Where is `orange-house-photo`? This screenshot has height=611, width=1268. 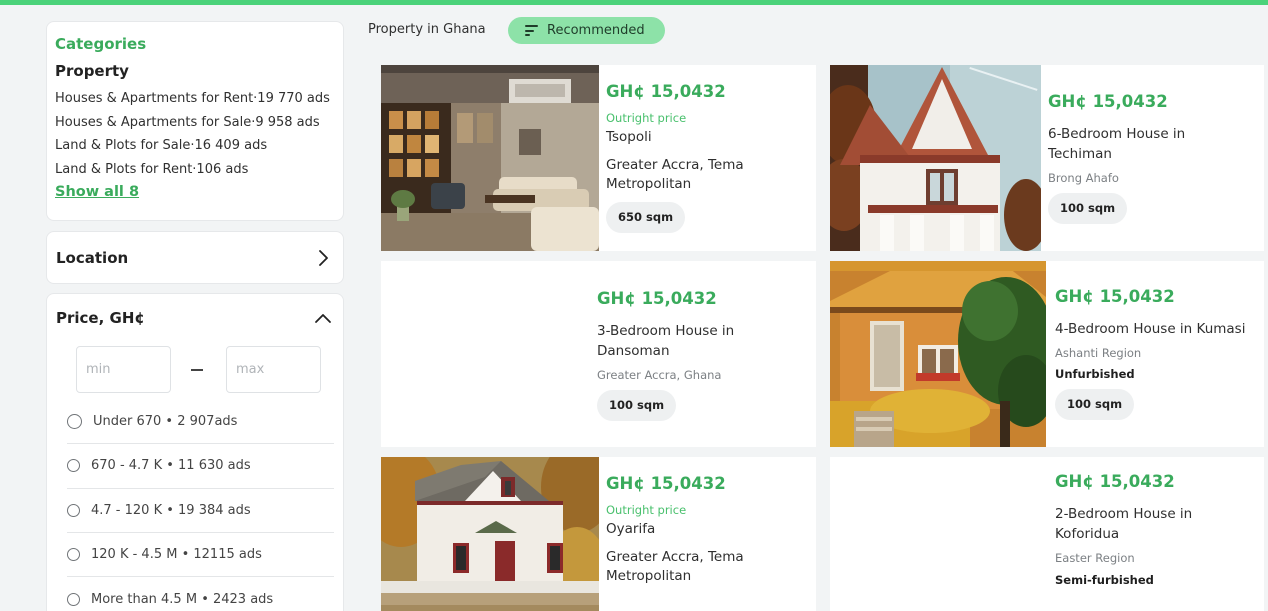 orange-house-photo is located at coordinates (938, 354).